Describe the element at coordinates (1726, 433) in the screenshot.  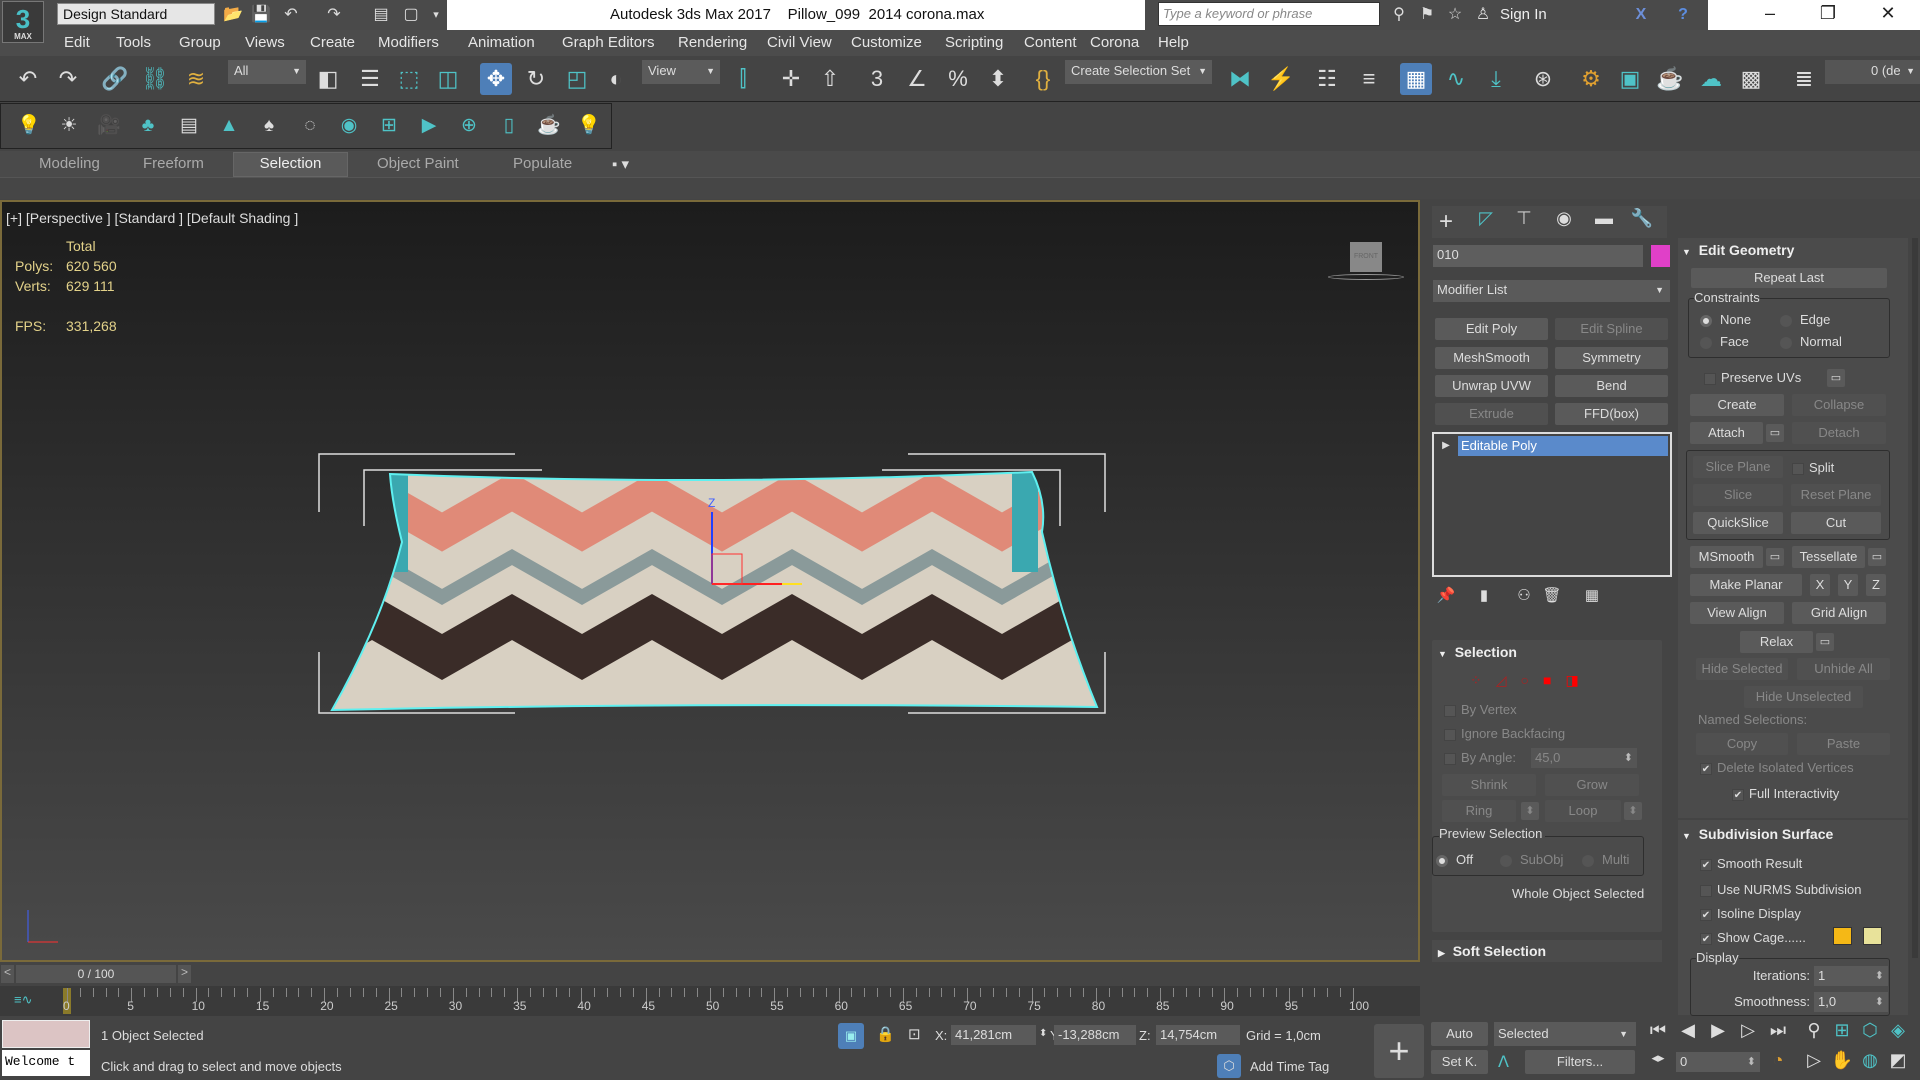
I see `attach-button: Attach` at that location.